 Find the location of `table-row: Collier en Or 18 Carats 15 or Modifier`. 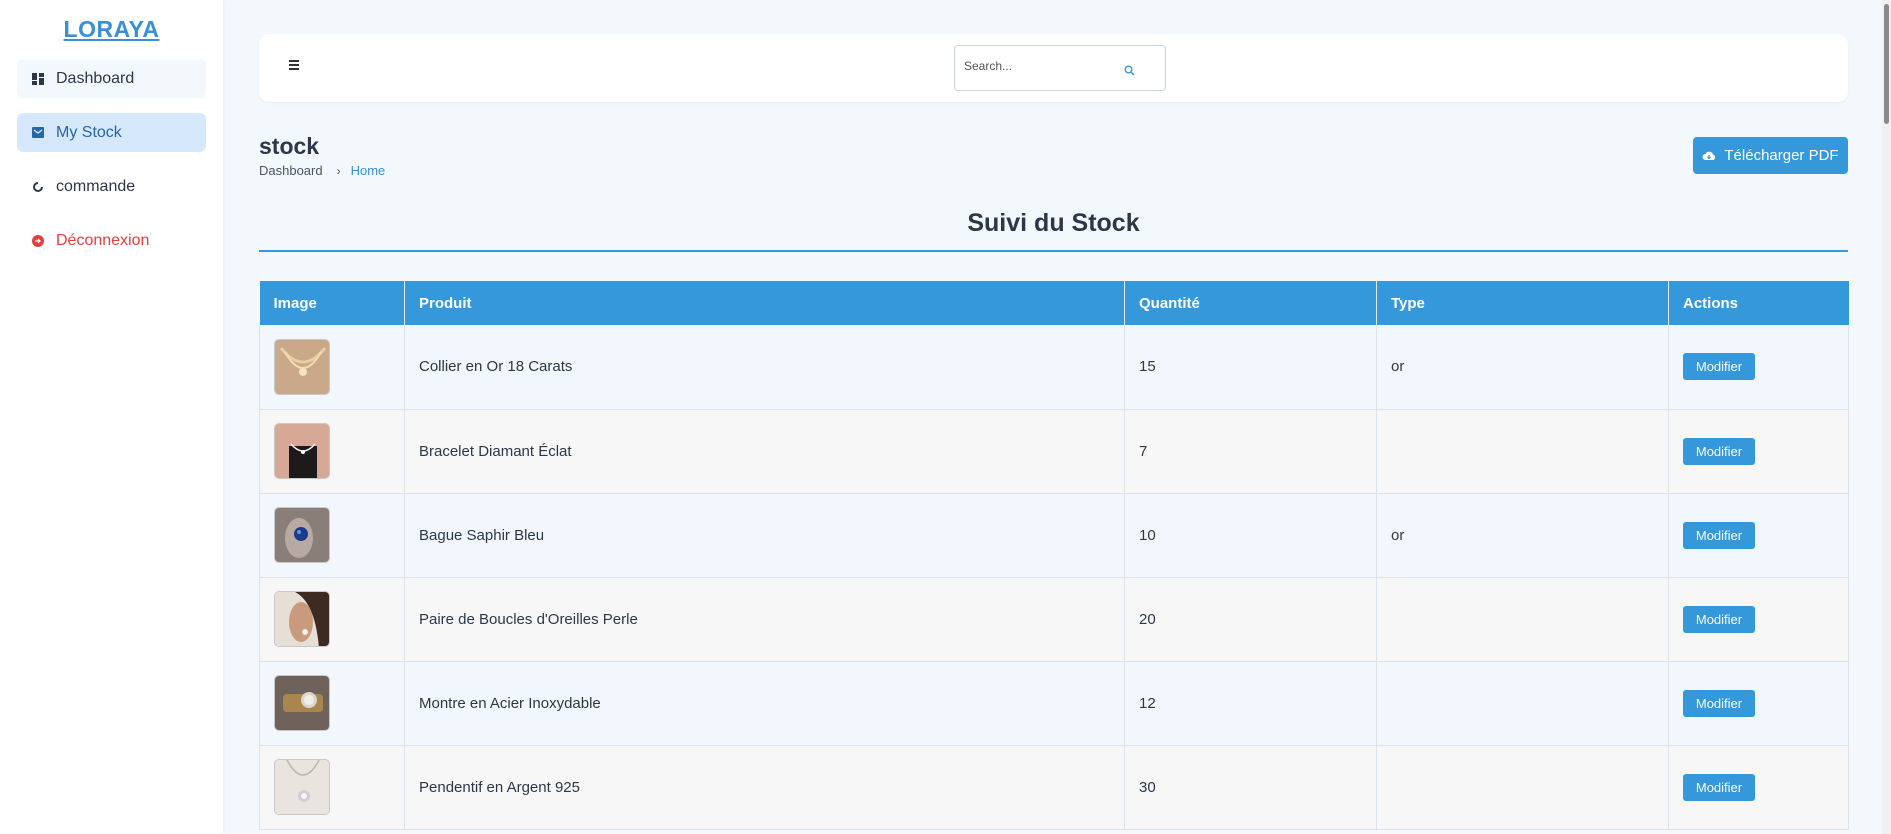

table-row: Collier en Or 18 Carats 15 or Modifier is located at coordinates (1054, 367).